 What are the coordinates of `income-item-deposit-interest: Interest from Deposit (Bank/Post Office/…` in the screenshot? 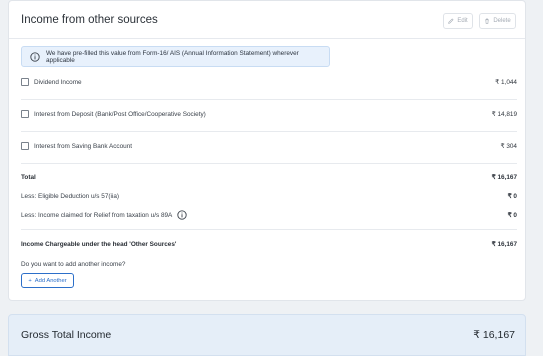 It's located at (269, 114).